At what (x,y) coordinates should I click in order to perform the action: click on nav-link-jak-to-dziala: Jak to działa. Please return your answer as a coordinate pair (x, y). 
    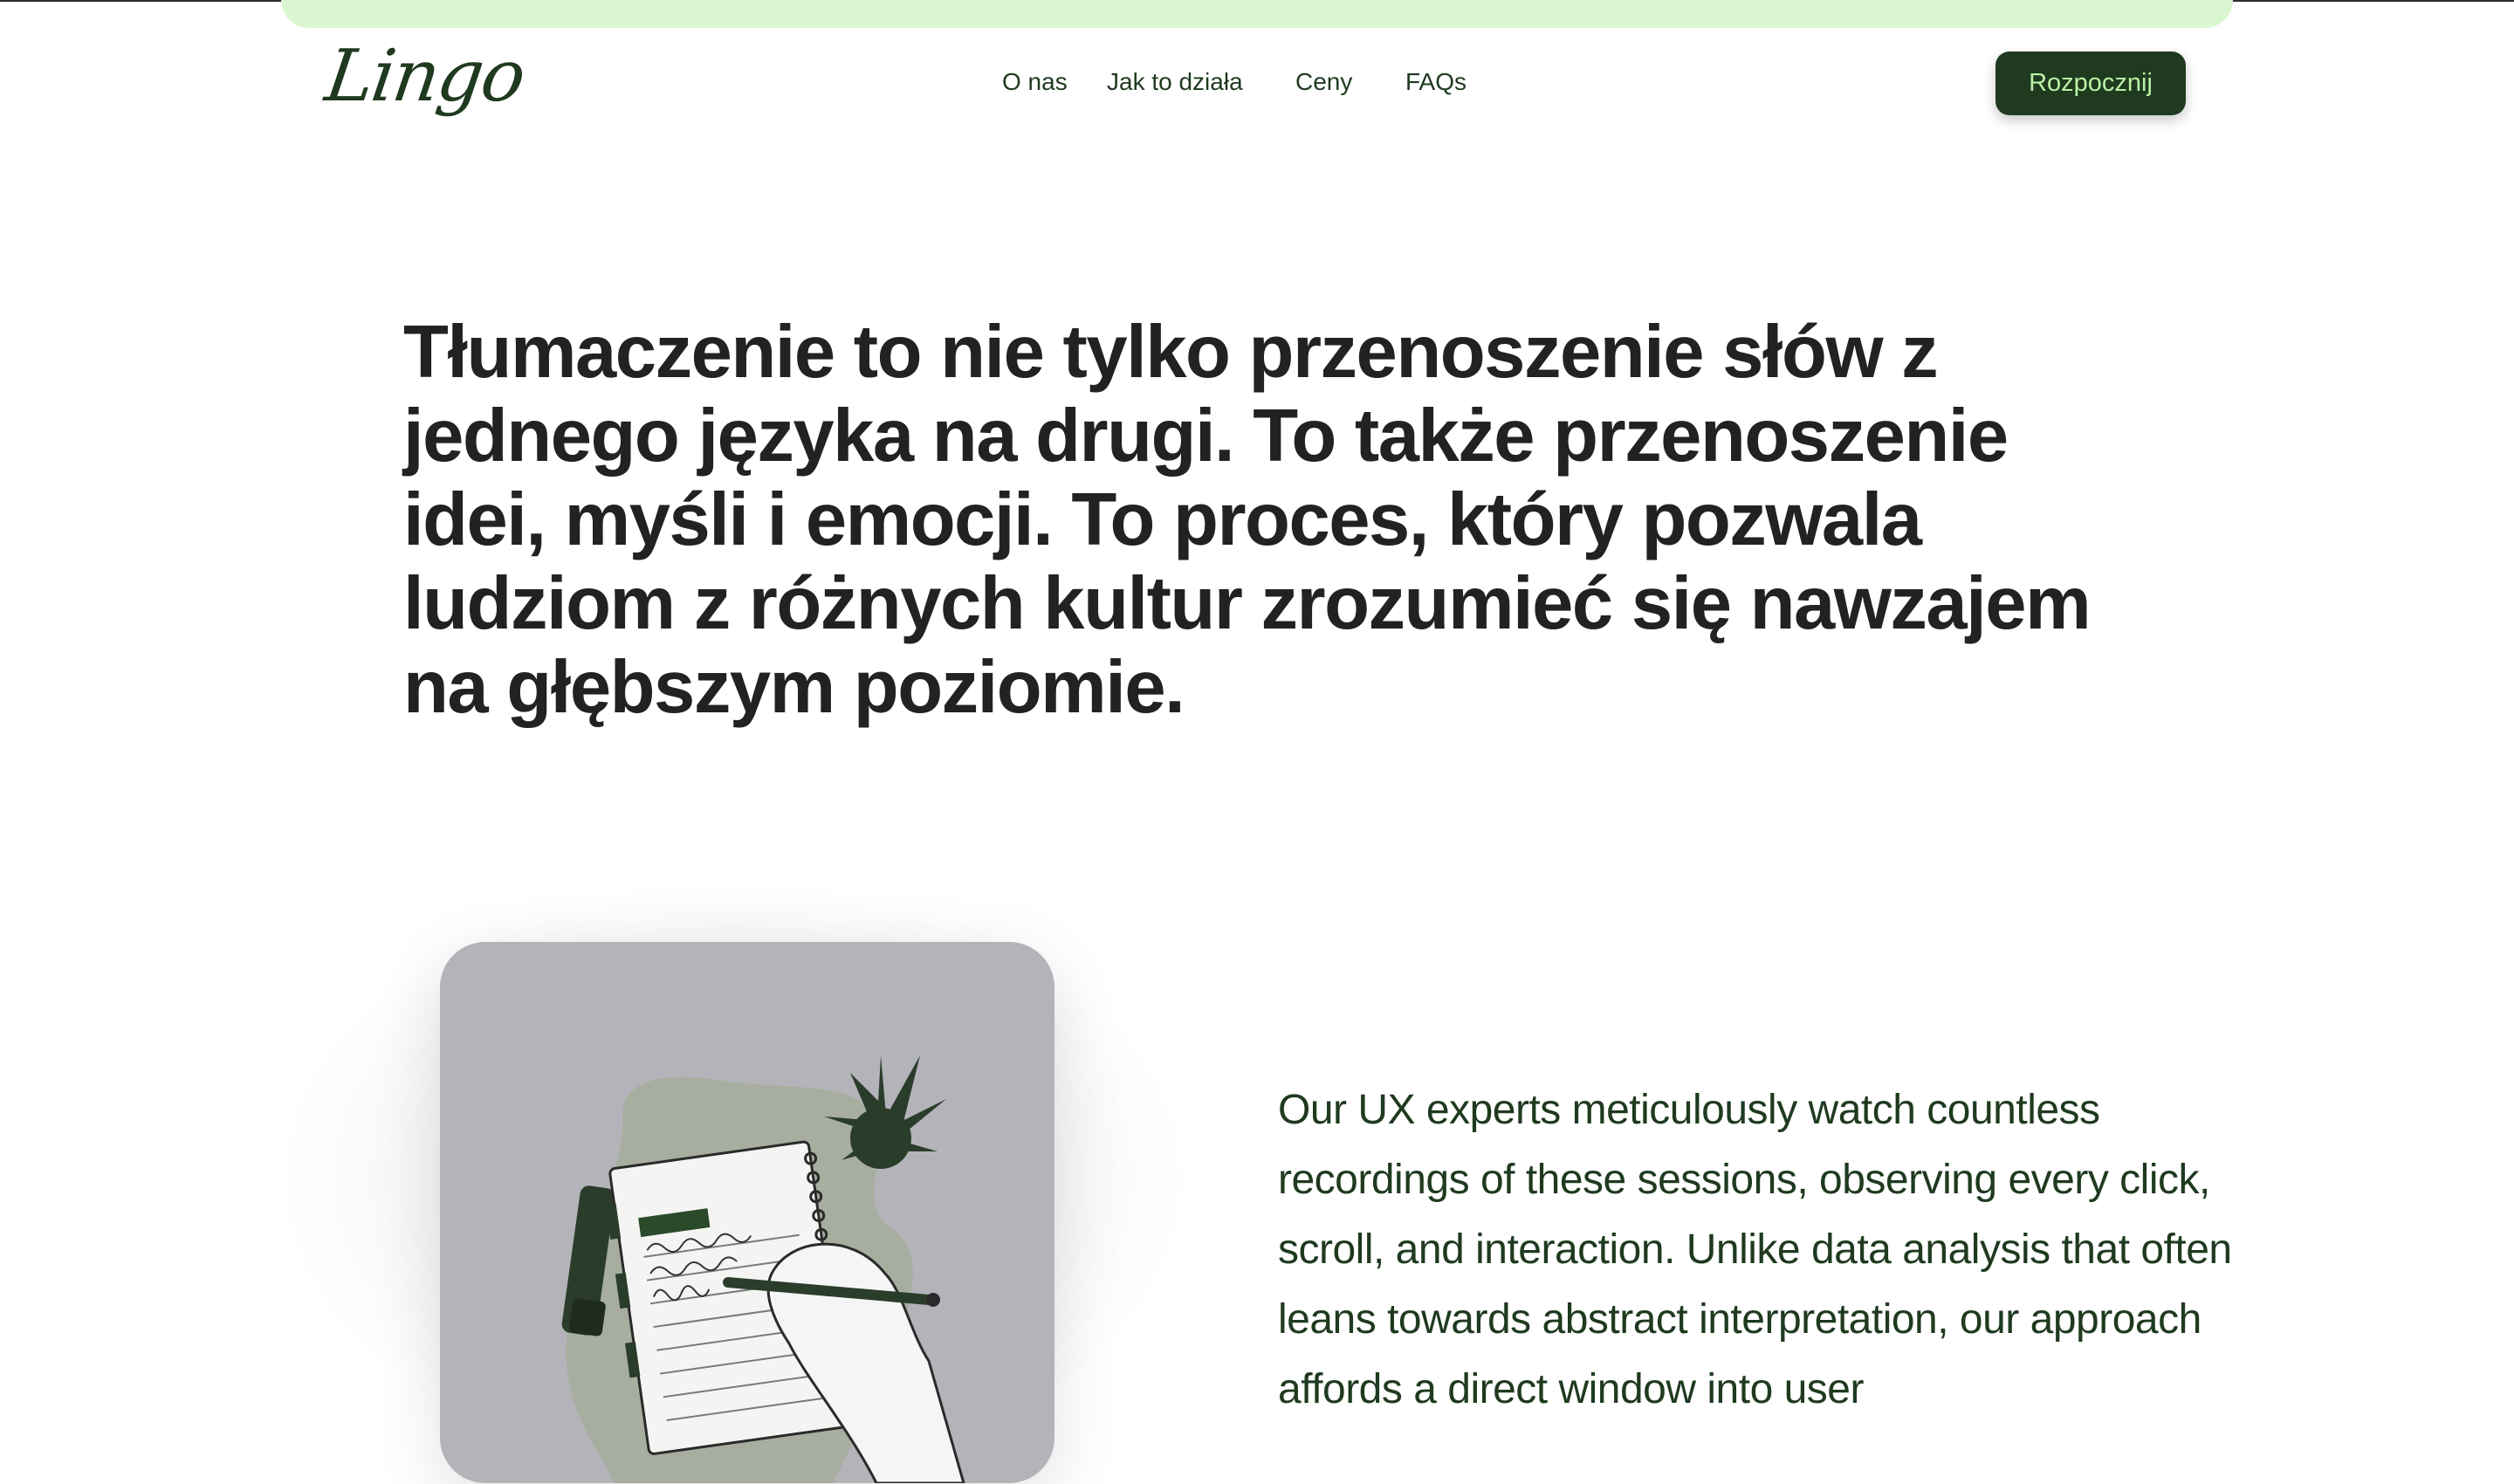
    Looking at the image, I should click on (1175, 82).